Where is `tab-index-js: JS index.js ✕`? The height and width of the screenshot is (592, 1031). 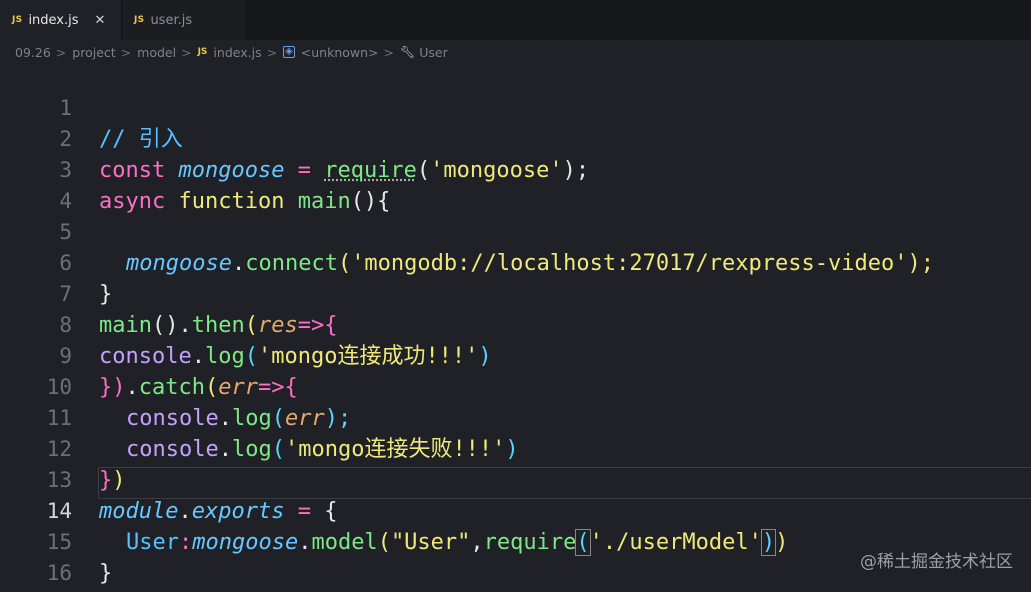 tab-index-js: JS index.js ✕ is located at coordinates (61, 20).